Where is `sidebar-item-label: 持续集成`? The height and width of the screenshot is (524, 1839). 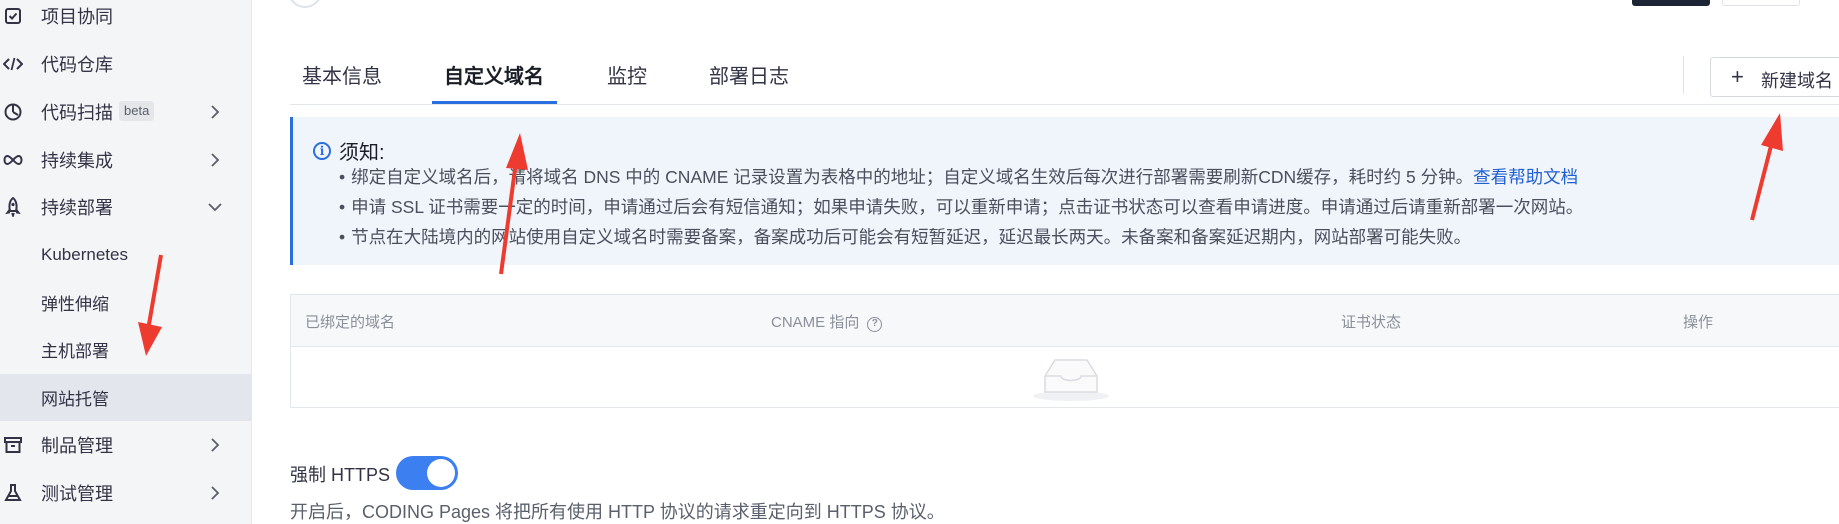
sidebar-item-label: 持续集成 is located at coordinates (77, 160).